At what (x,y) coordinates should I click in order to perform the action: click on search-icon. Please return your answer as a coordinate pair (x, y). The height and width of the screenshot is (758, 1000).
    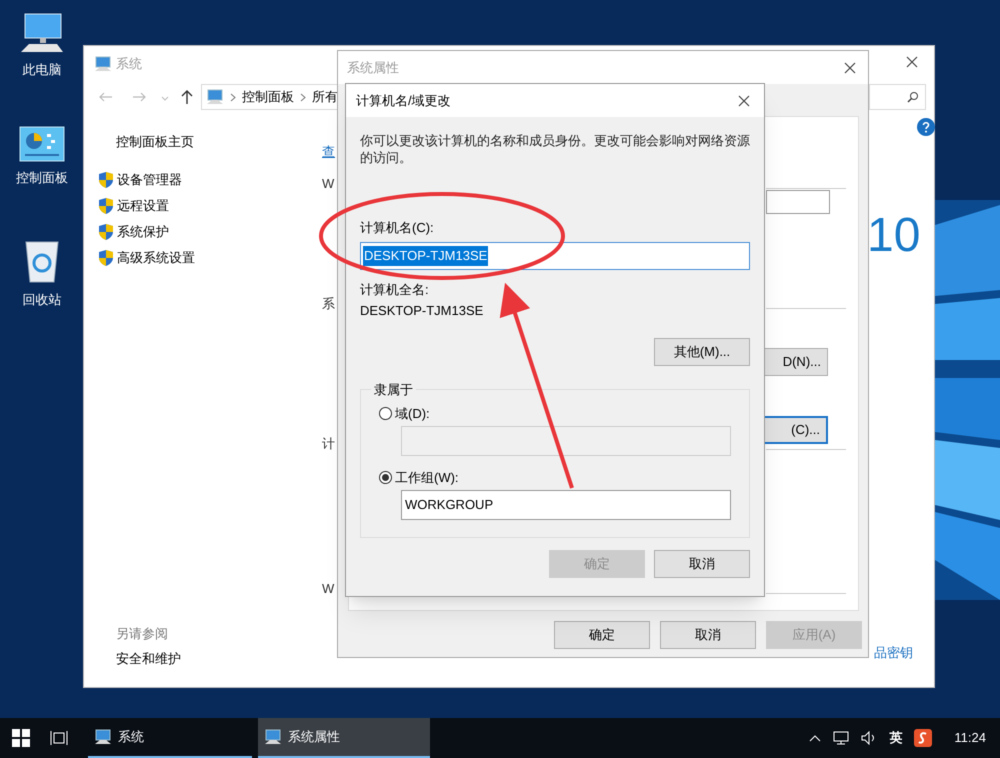
    Looking at the image, I should click on (913, 97).